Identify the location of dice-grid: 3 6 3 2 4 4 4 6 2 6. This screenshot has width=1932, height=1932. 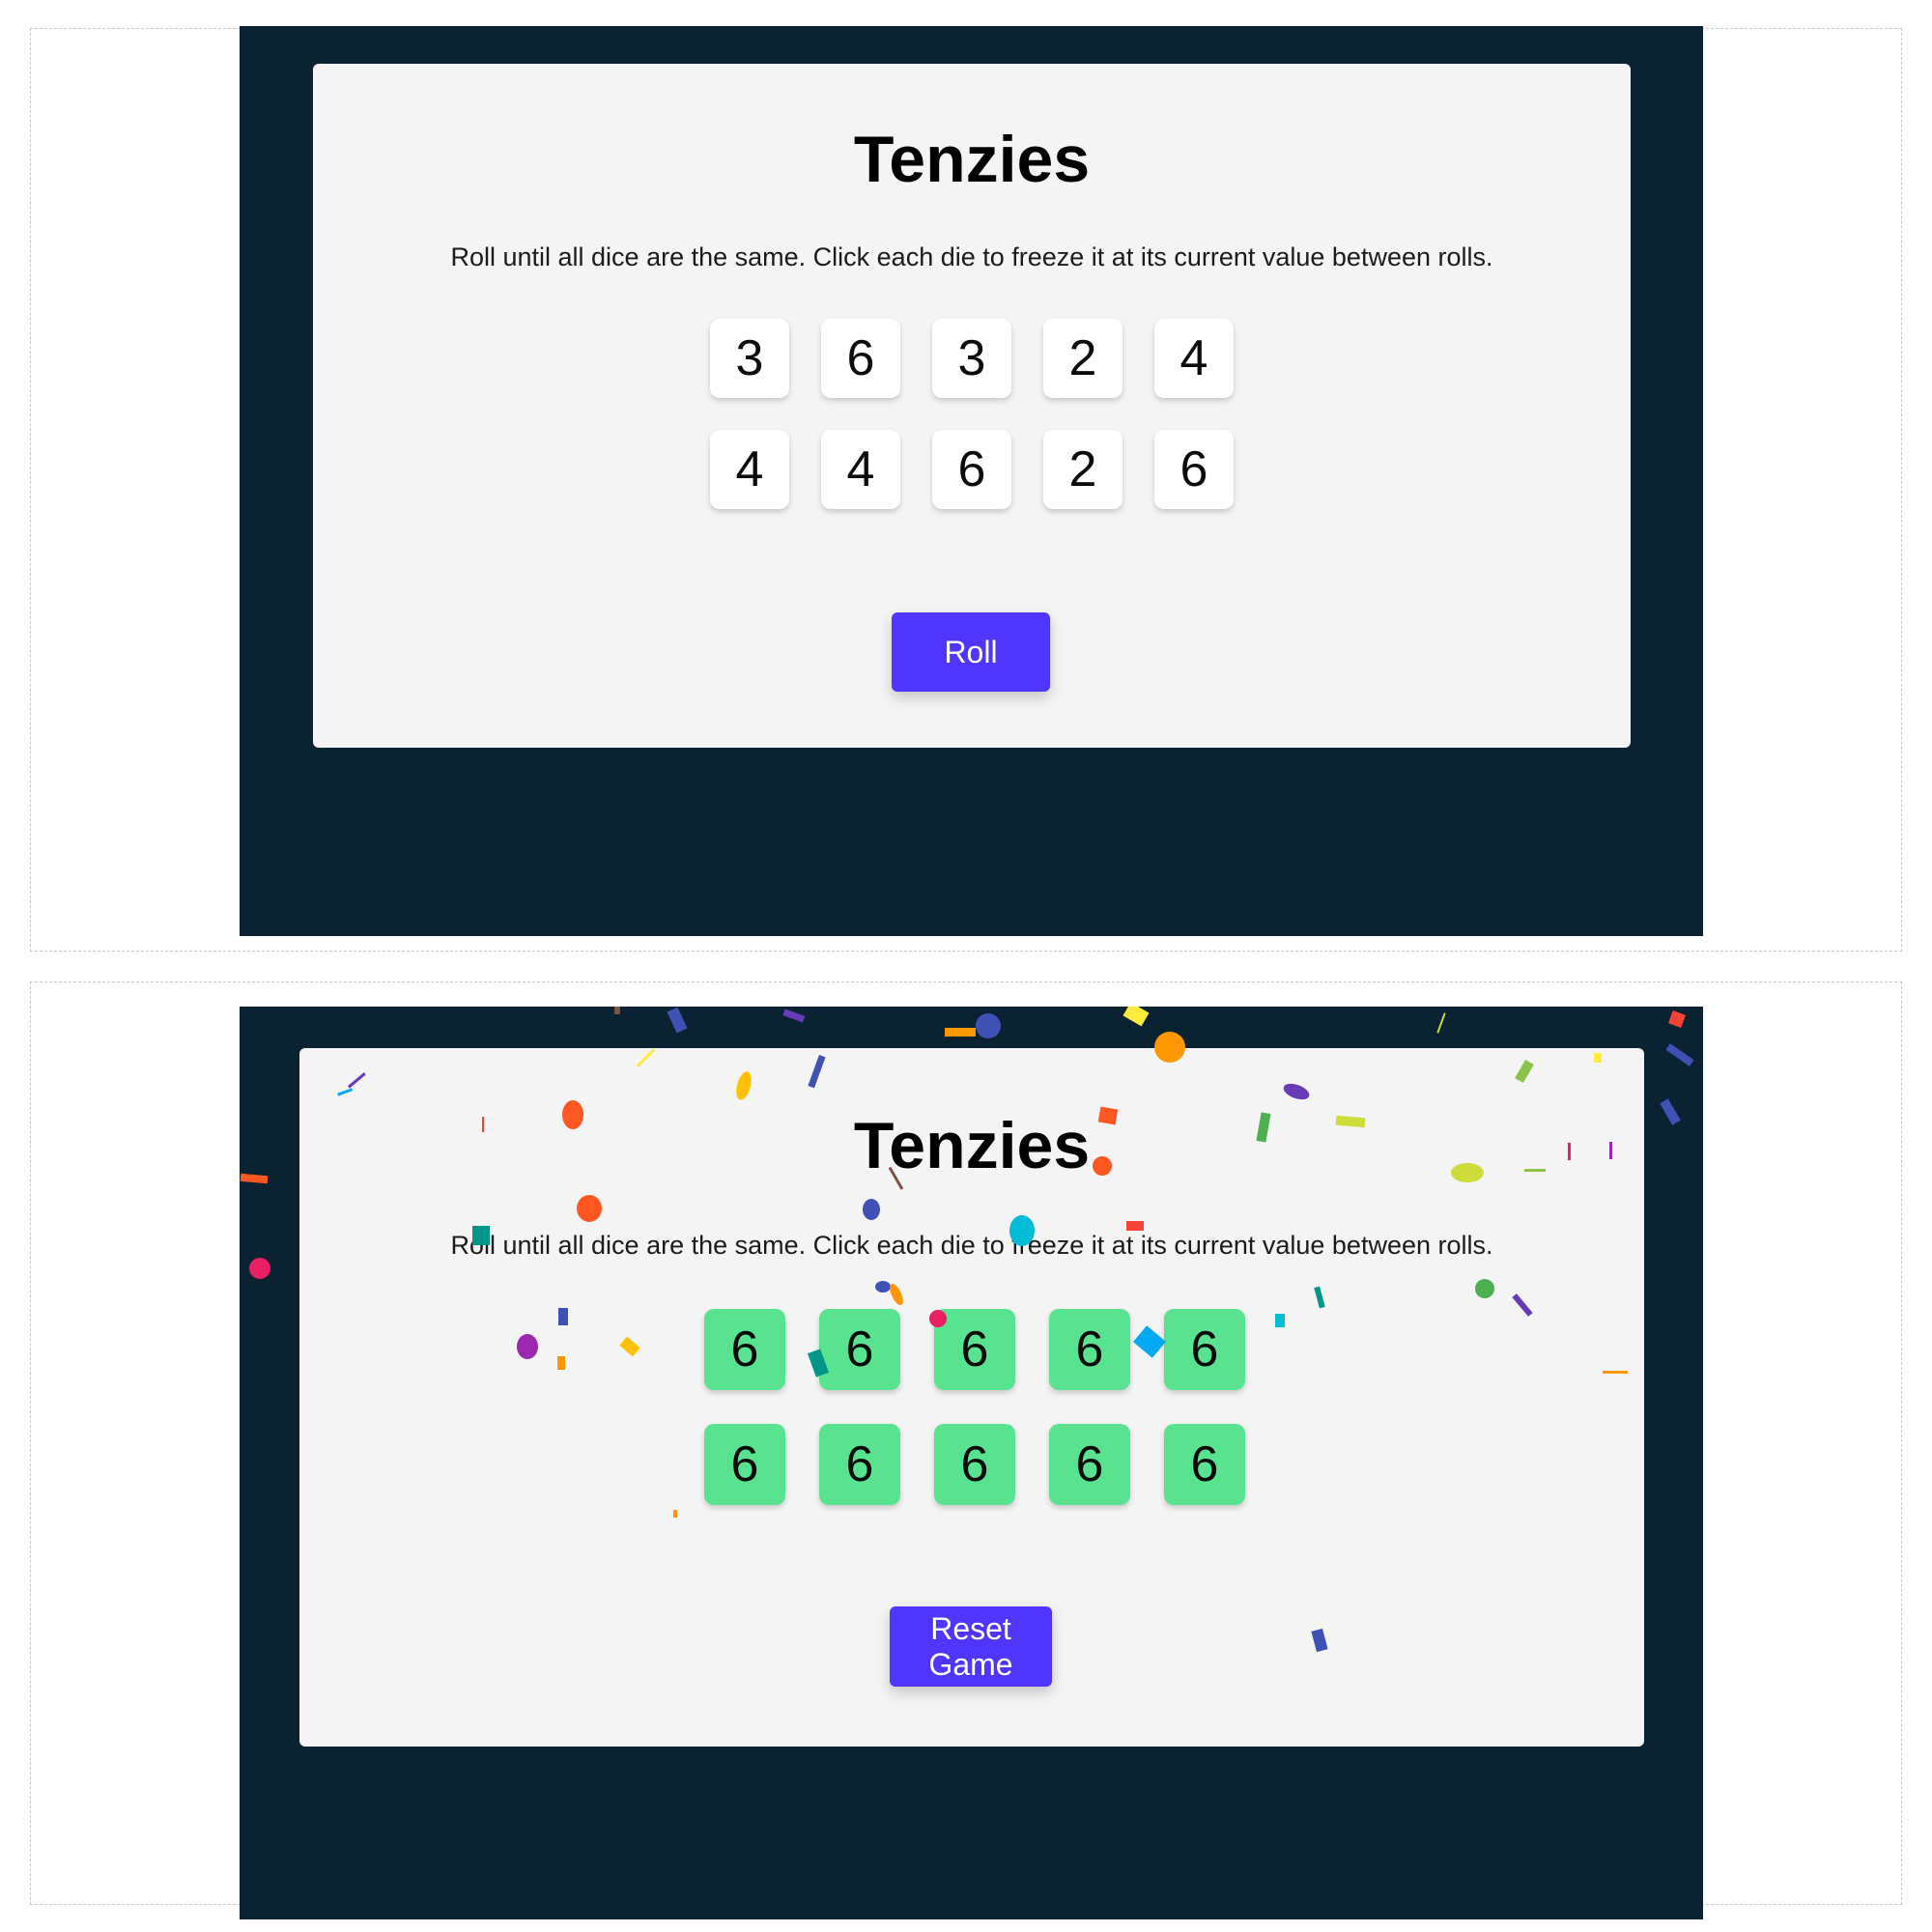
(972, 414).